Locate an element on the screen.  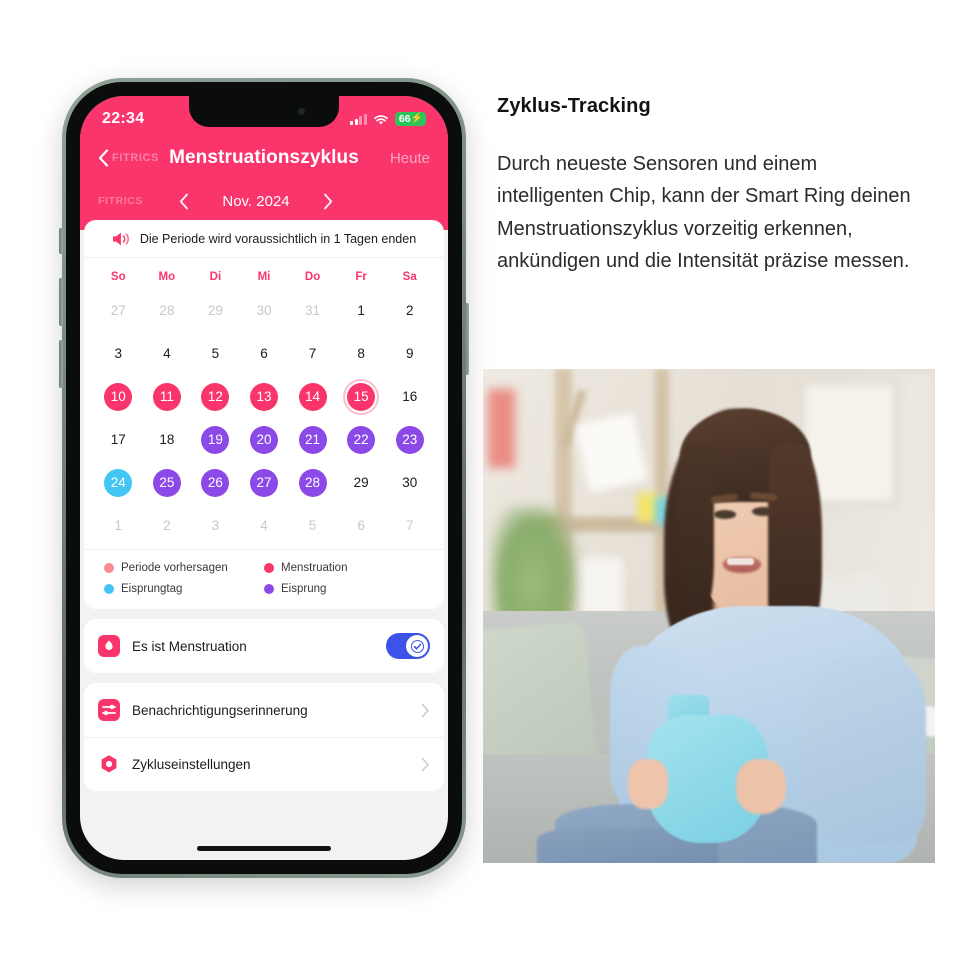
calendar-day-ovulation: 19 is located at coordinates (215, 439).